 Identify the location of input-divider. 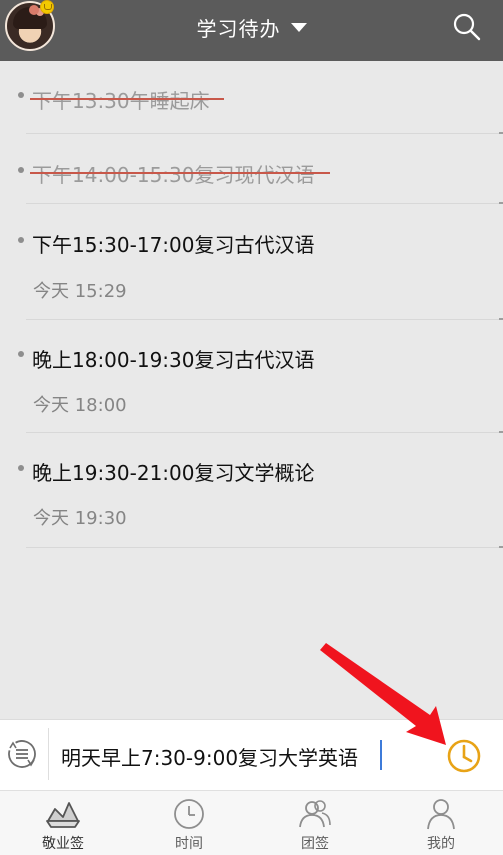
(48, 754).